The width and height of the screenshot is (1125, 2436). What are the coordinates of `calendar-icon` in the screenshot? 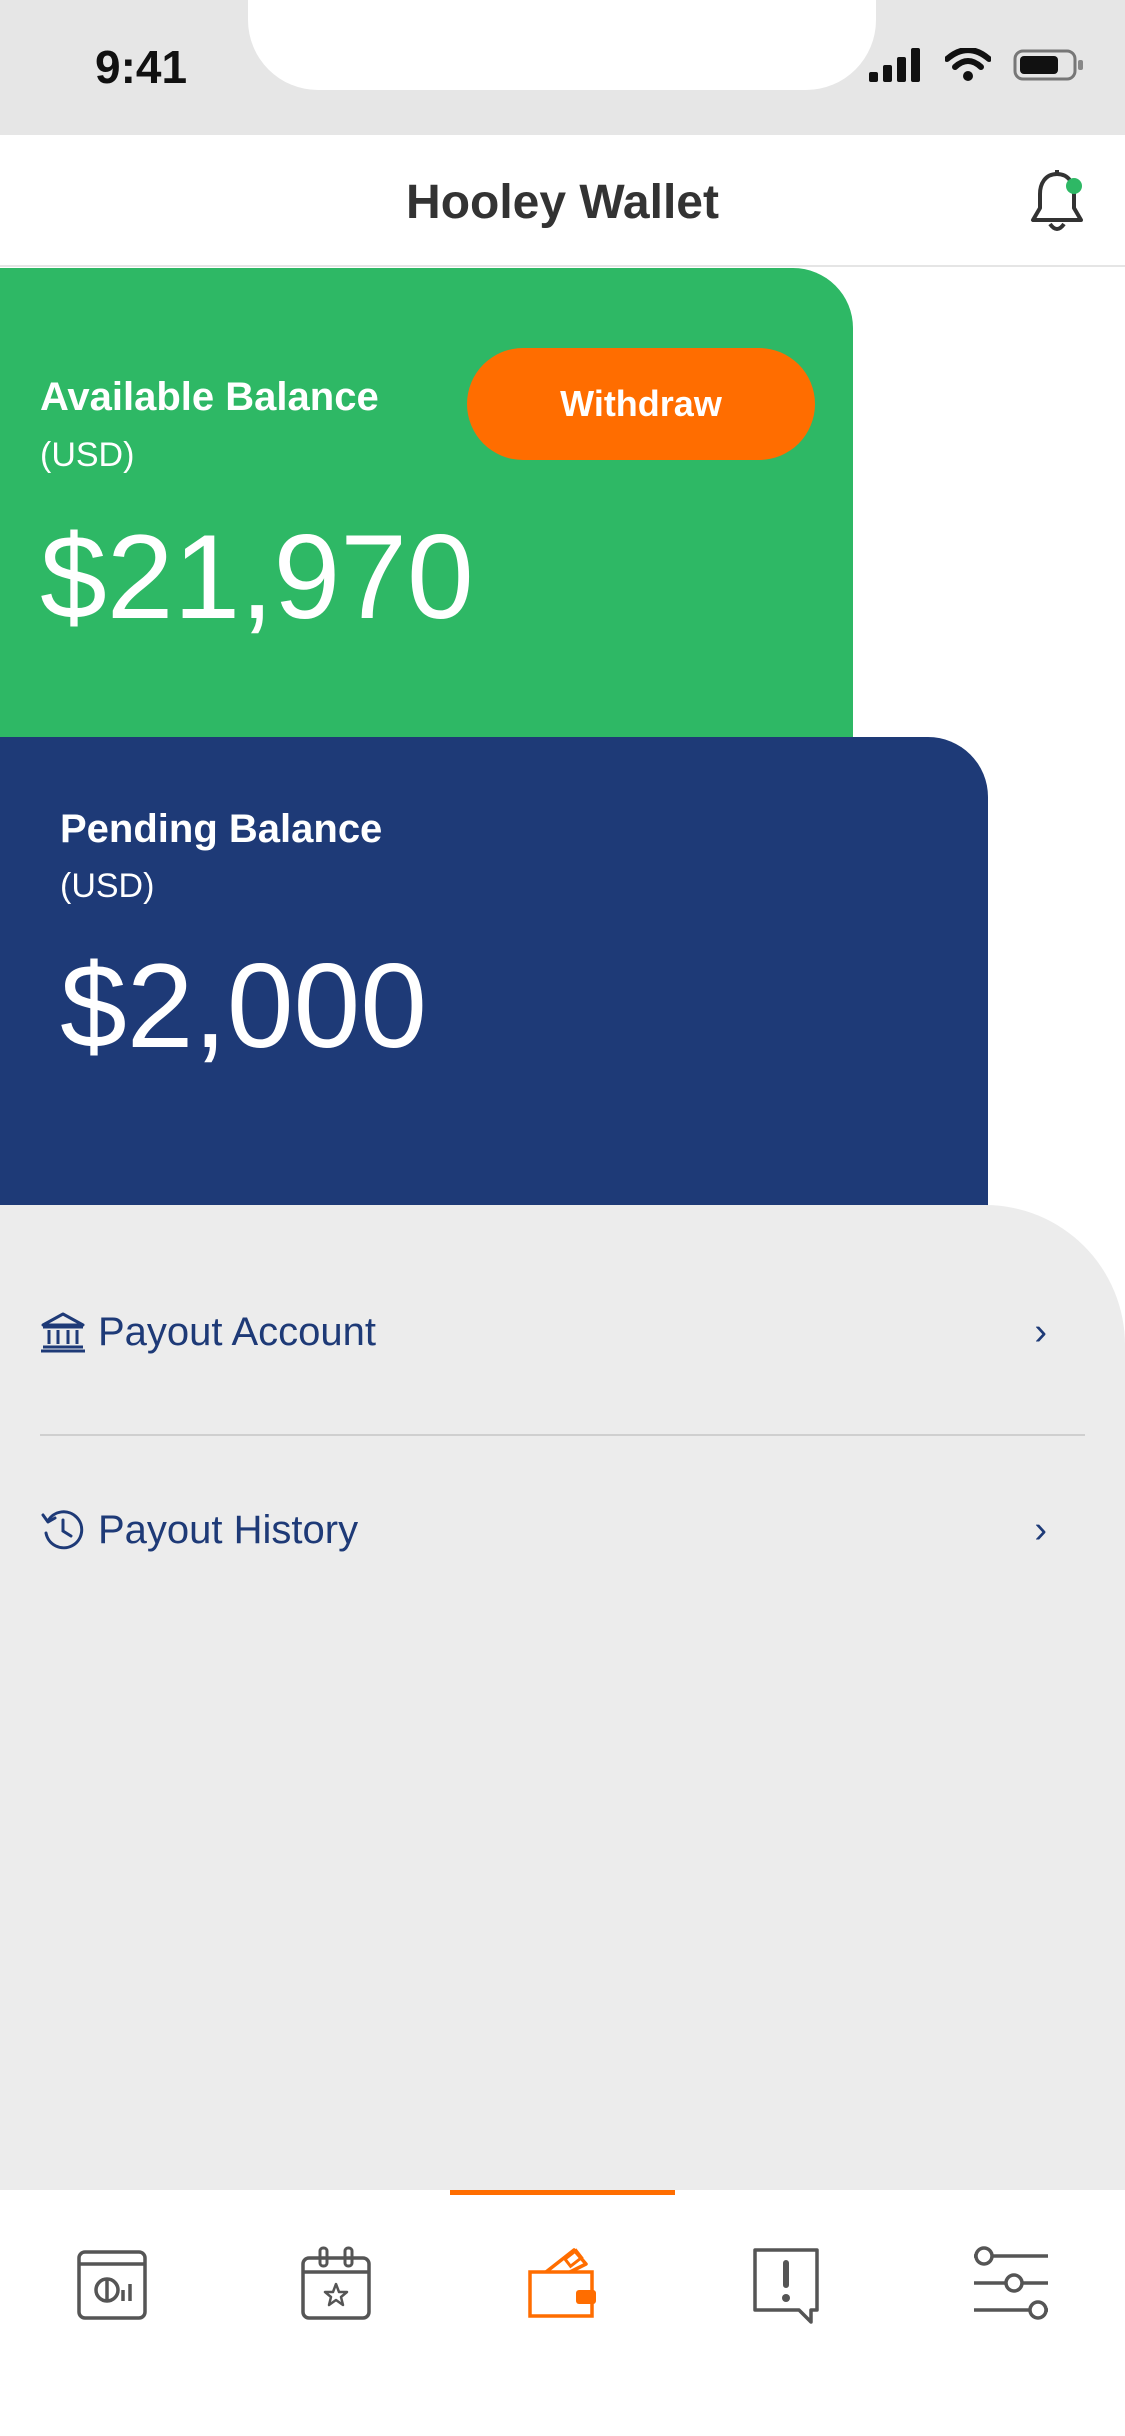 It's located at (336, 2283).